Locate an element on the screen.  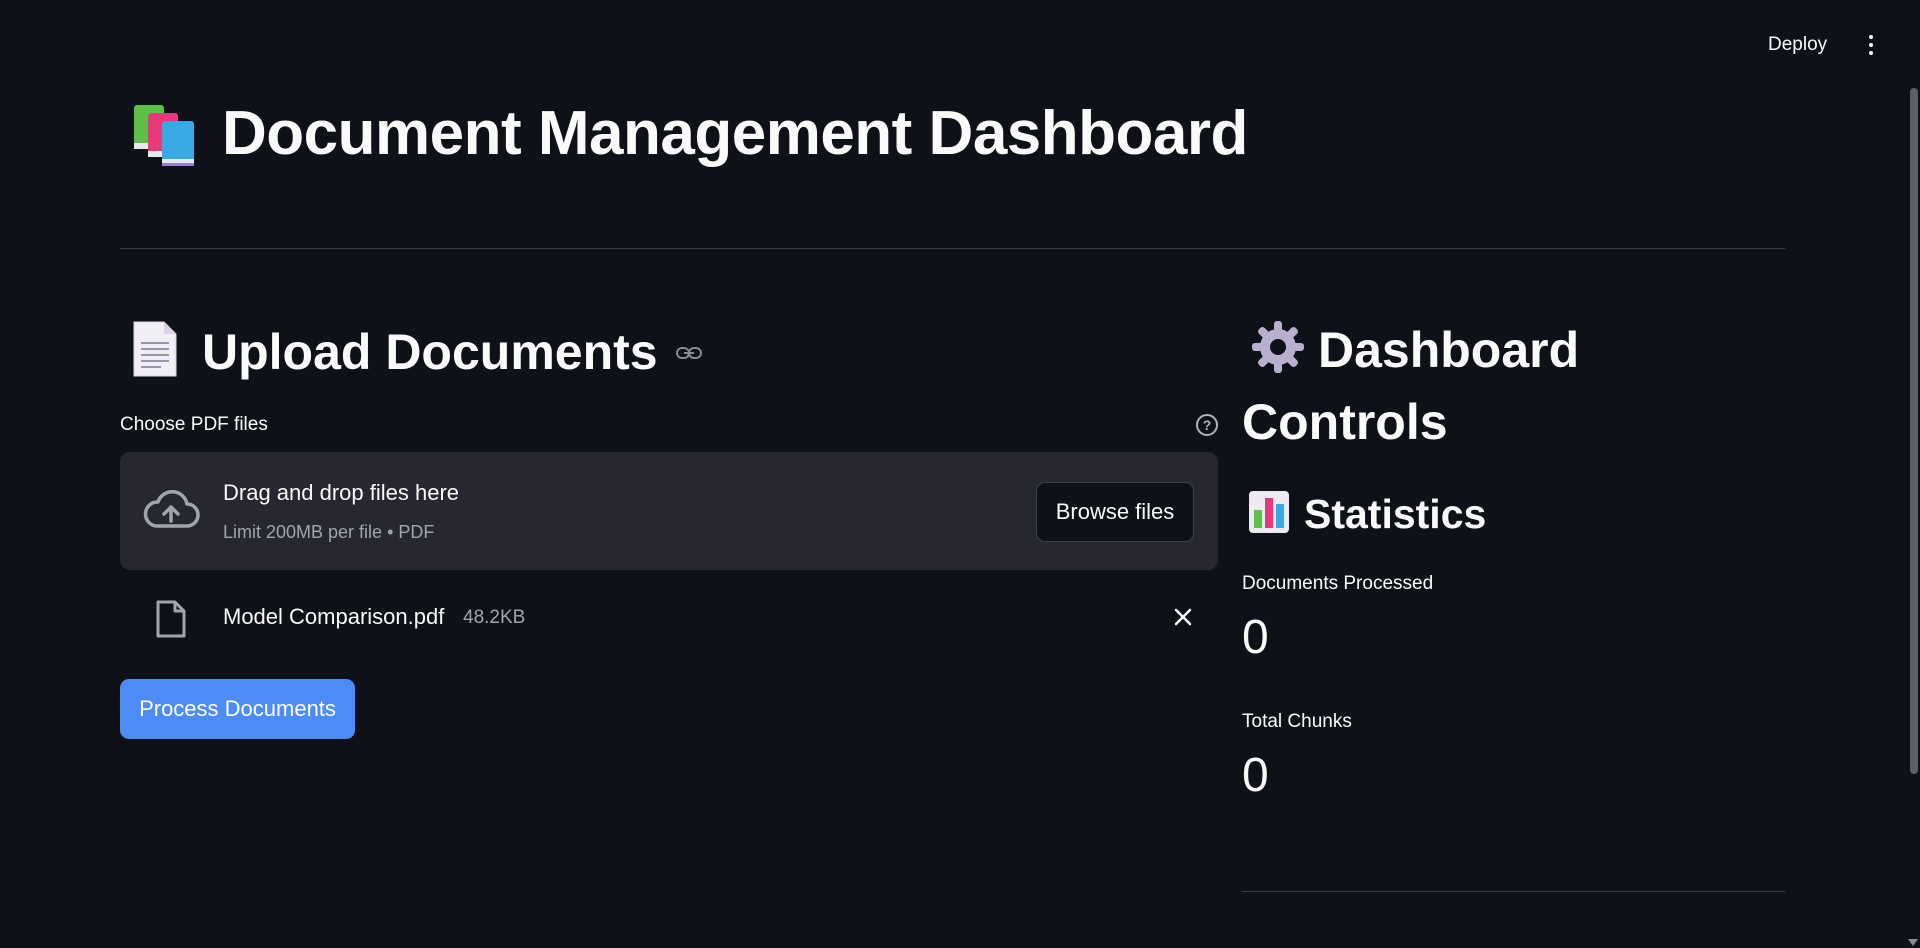
app-toolbar: Deploy is located at coordinates (960, 45).